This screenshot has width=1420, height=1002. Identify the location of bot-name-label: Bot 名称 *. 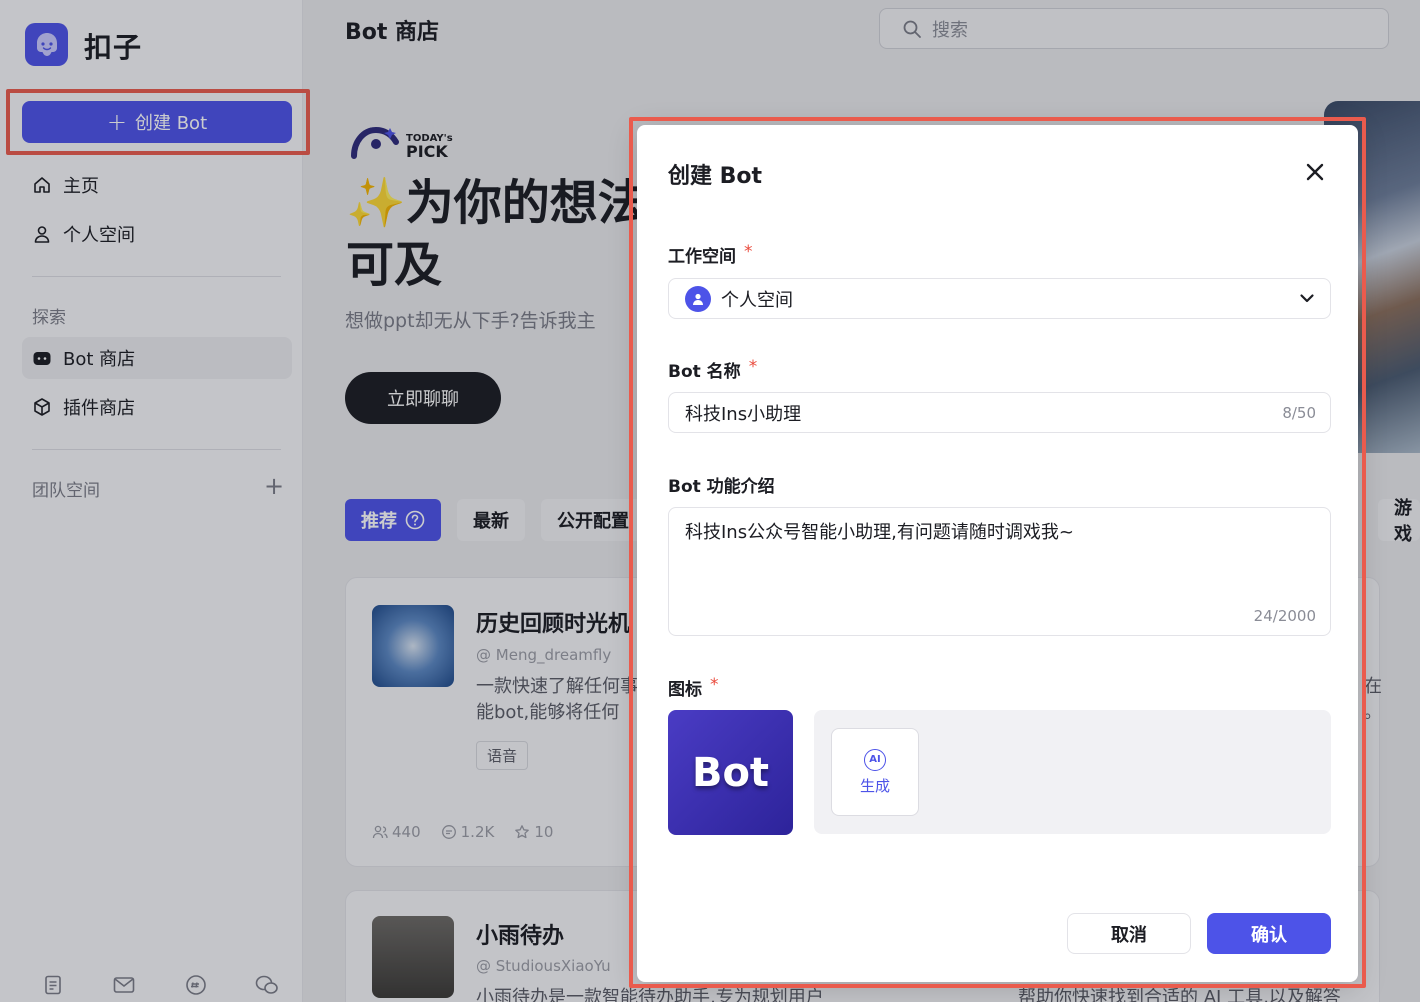
(713, 369).